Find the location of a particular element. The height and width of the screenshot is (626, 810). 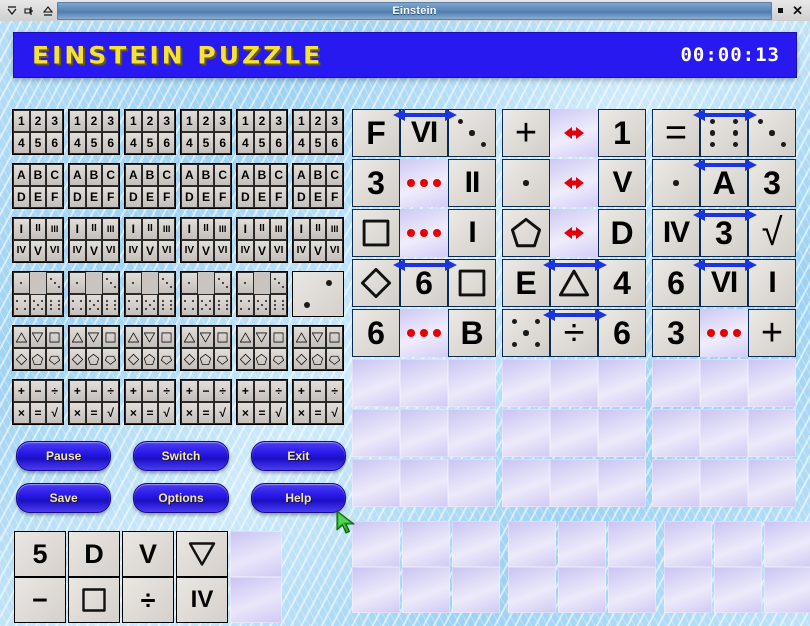

board-cell: ABCDEF is located at coordinates (38, 186).